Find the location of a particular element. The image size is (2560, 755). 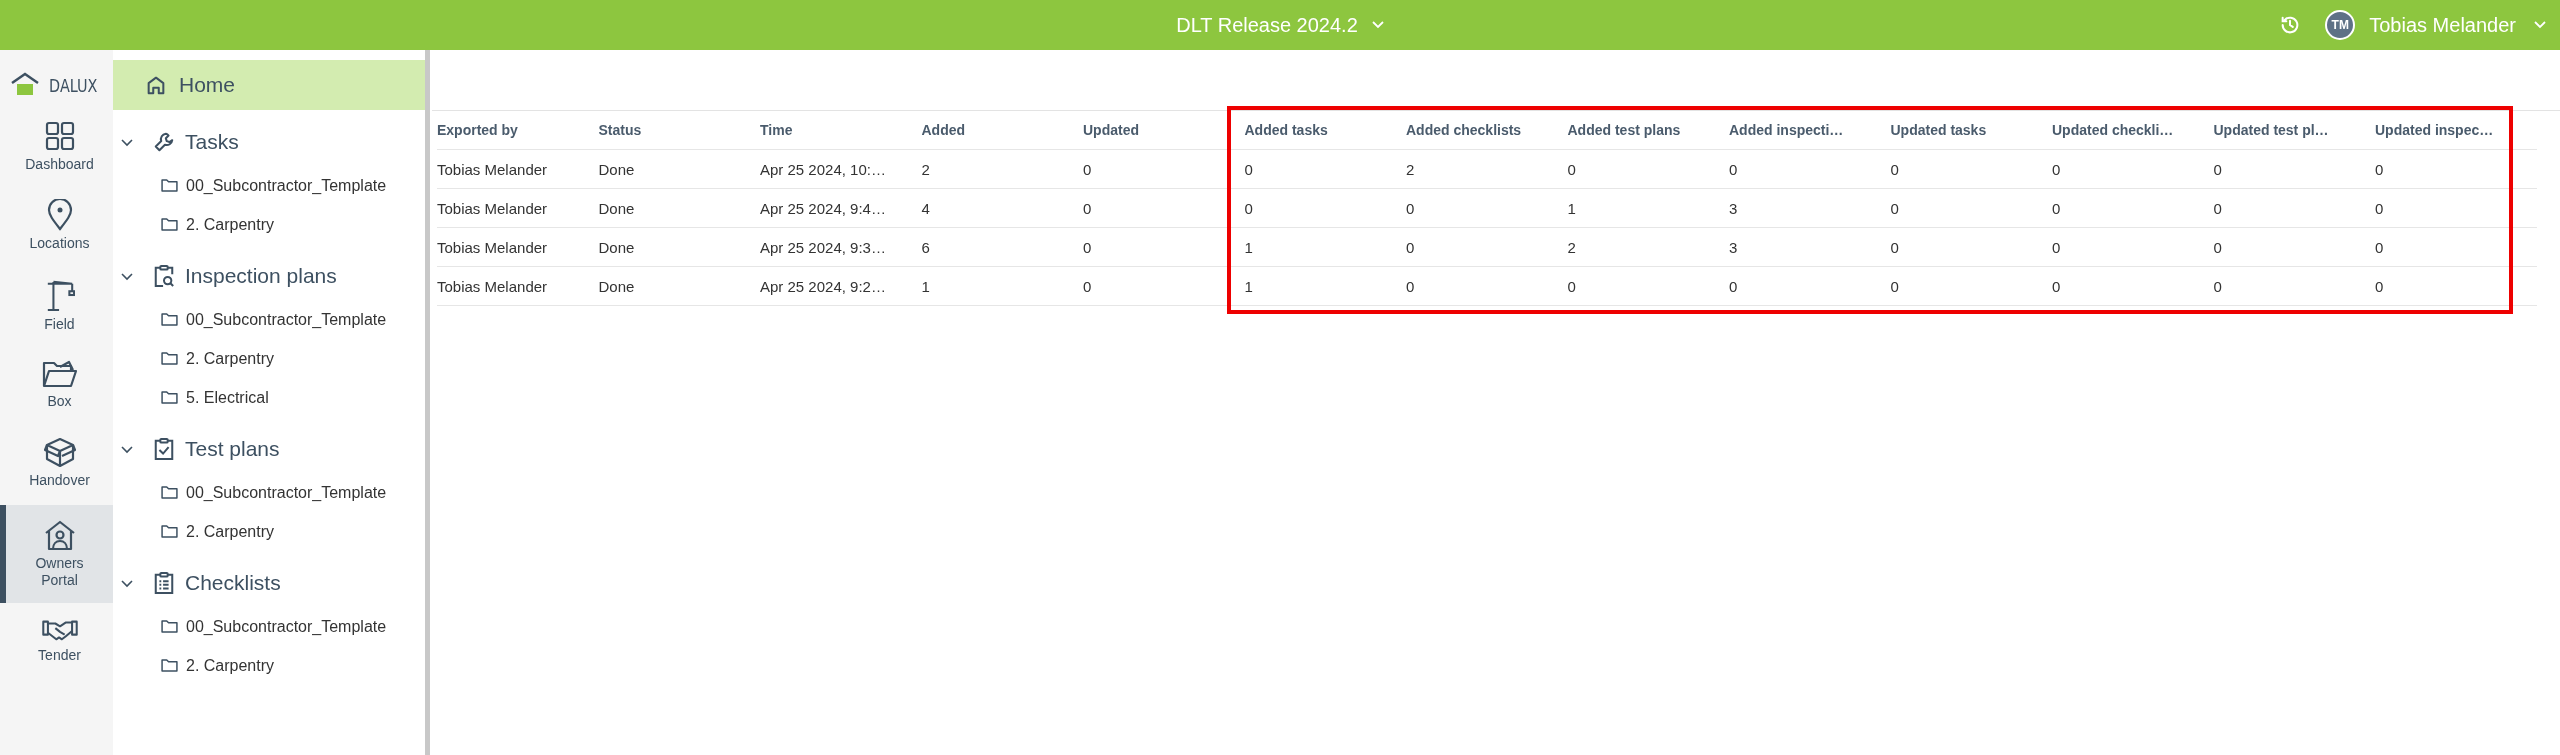

house-logo-icon is located at coordinates (24, 85).